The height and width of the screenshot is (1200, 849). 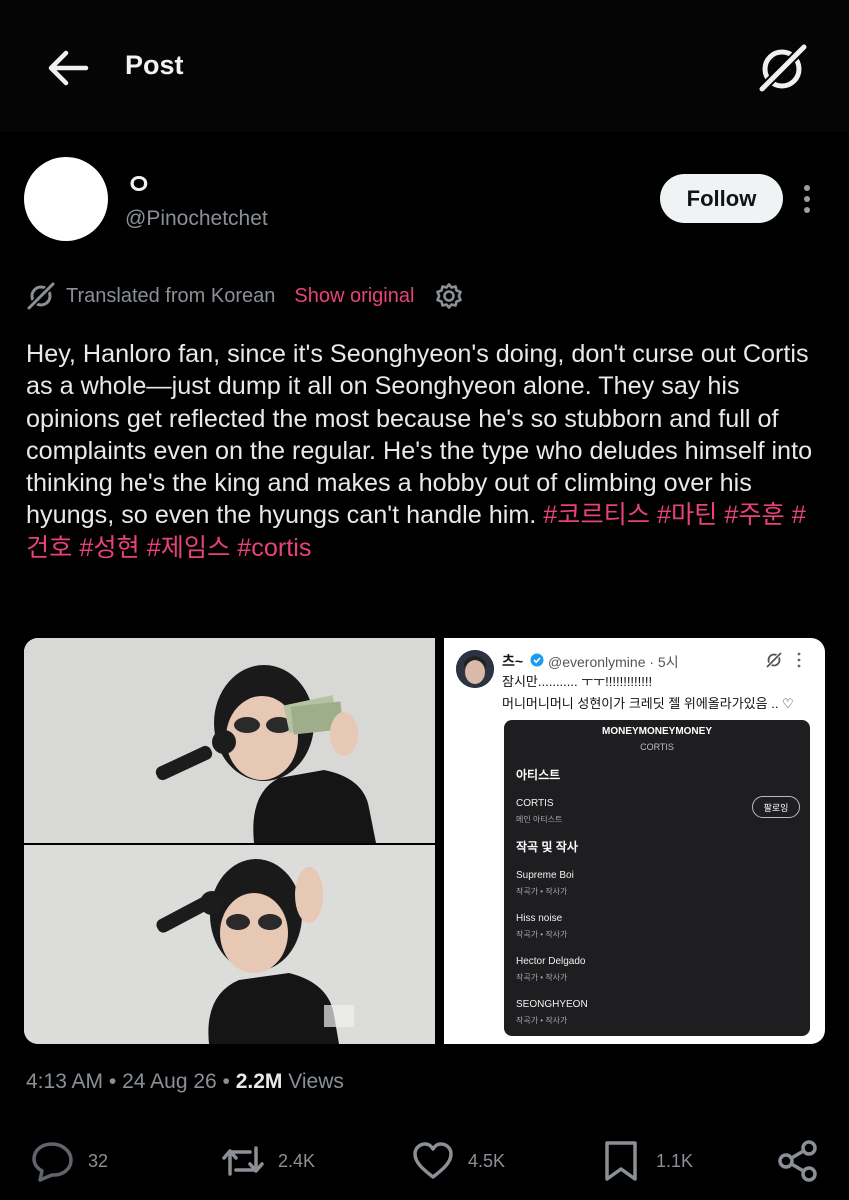 What do you see at coordinates (539, 918) in the screenshot?
I see `credit-name: Hiss noise` at bounding box center [539, 918].